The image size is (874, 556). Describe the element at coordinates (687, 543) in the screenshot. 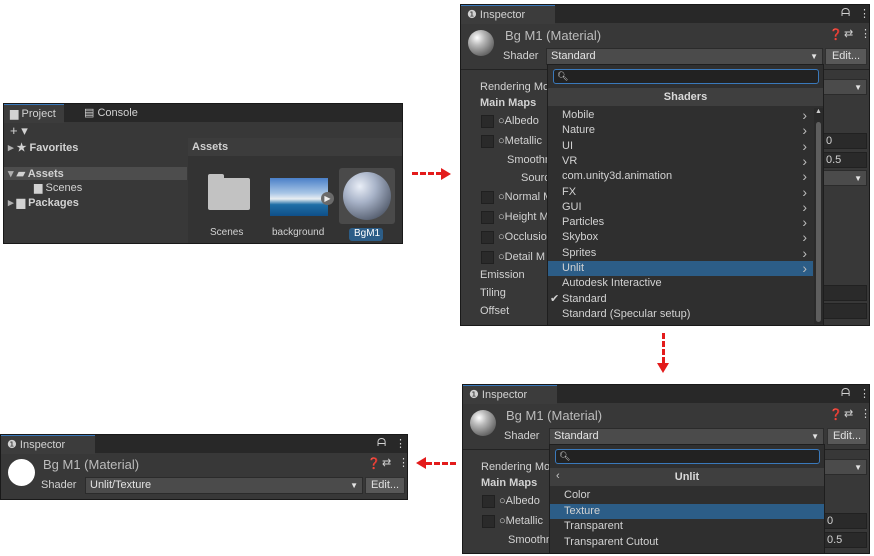

I see `menu-item-transparent-cutout: Transparent Cutout` at that location.